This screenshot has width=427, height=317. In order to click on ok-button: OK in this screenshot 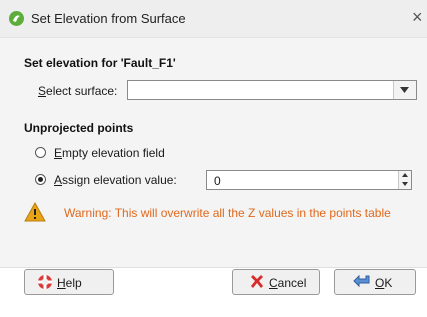, I will do `click(375, 282)`.